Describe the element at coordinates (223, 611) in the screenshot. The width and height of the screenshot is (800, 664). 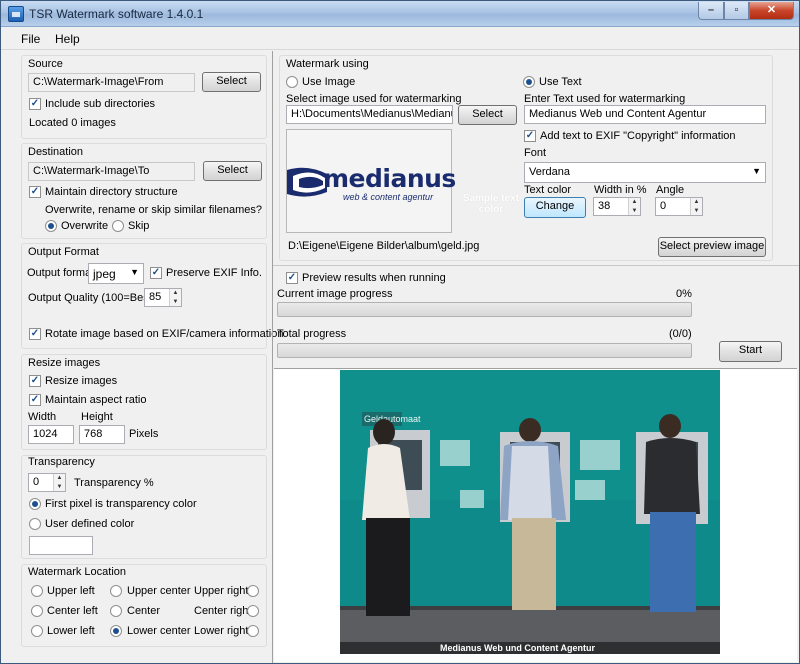
I see `center-right-label: Center right` at that location.